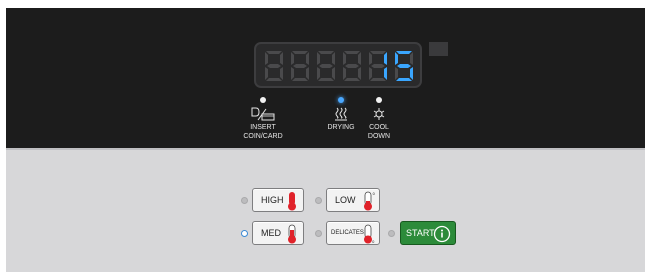  What do you see at coordinates (271, 233) in the screenshot?
I see `med-button-label: MED` at bounding box center [271, 233].